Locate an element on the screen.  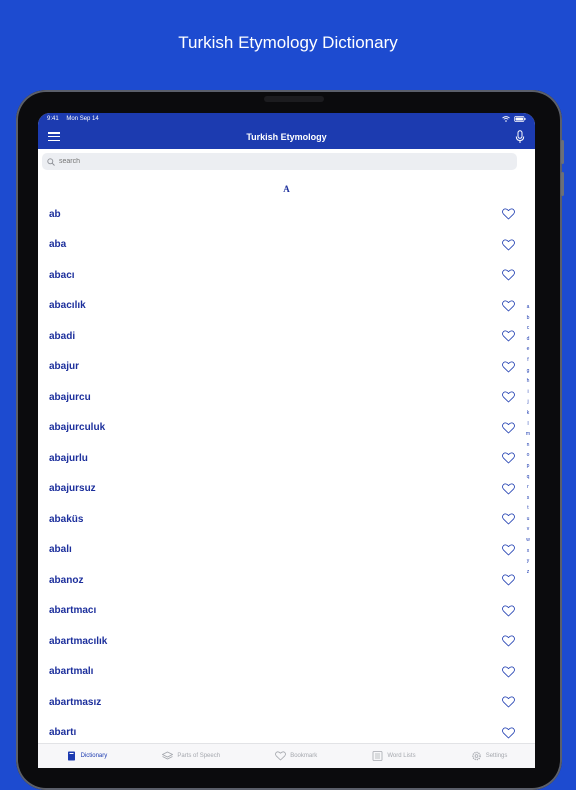
word-row: ab is located at coordinates (286, 214).